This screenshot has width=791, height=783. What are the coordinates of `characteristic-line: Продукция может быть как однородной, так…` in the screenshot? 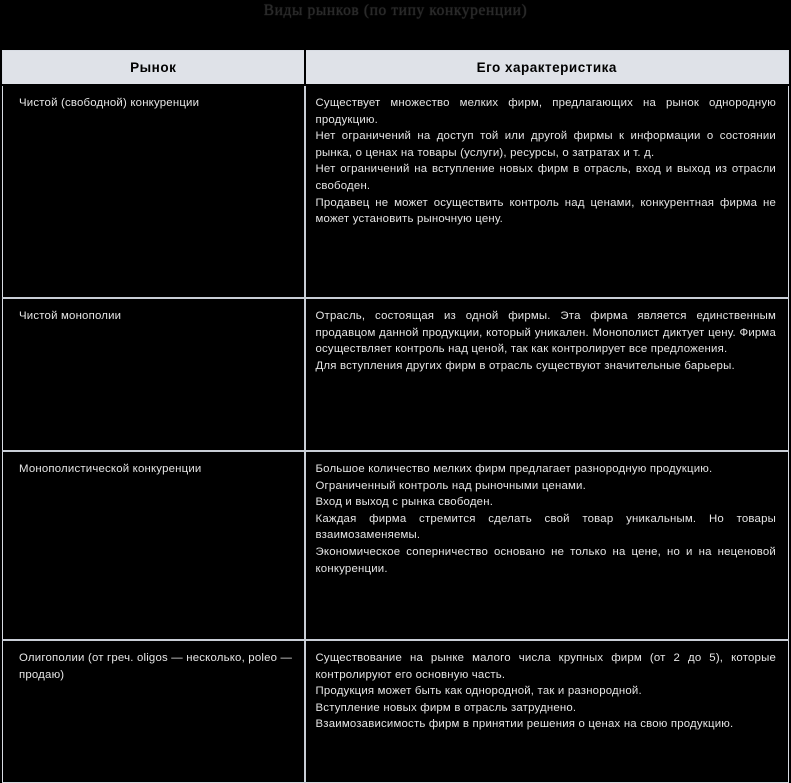 It's located at (478, 691).